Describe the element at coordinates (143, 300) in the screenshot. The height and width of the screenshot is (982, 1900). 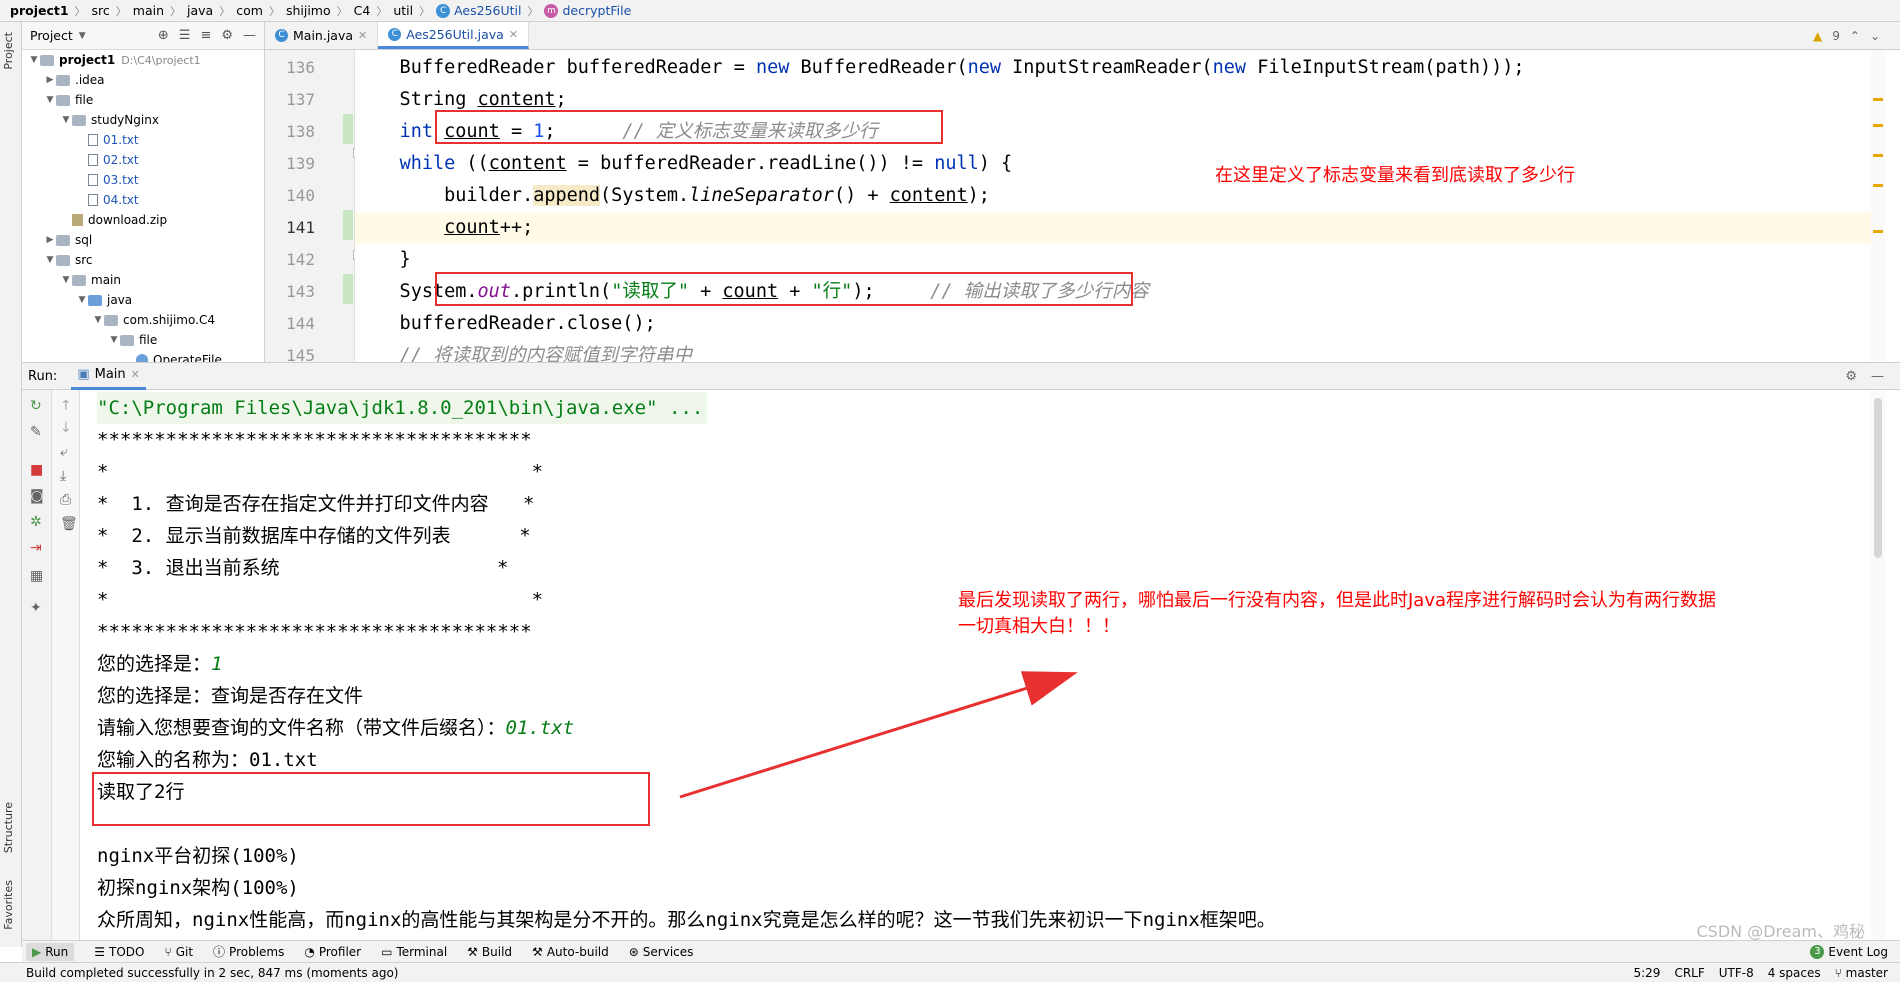
I see `tree-item: ▼ java` at that location.